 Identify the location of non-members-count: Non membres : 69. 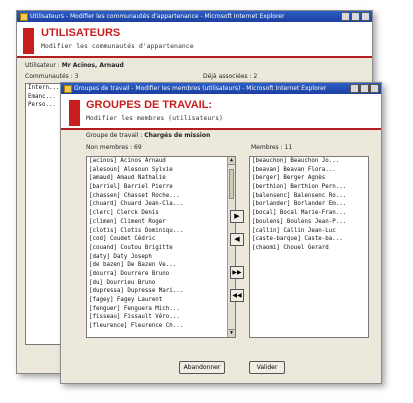
(114, 147).